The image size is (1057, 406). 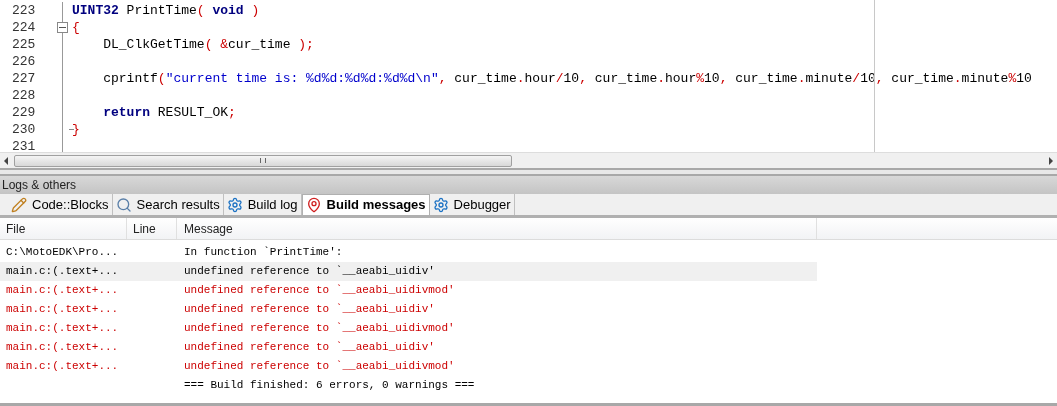 I want to click on line-number: 226, so click(x=24, y=61).